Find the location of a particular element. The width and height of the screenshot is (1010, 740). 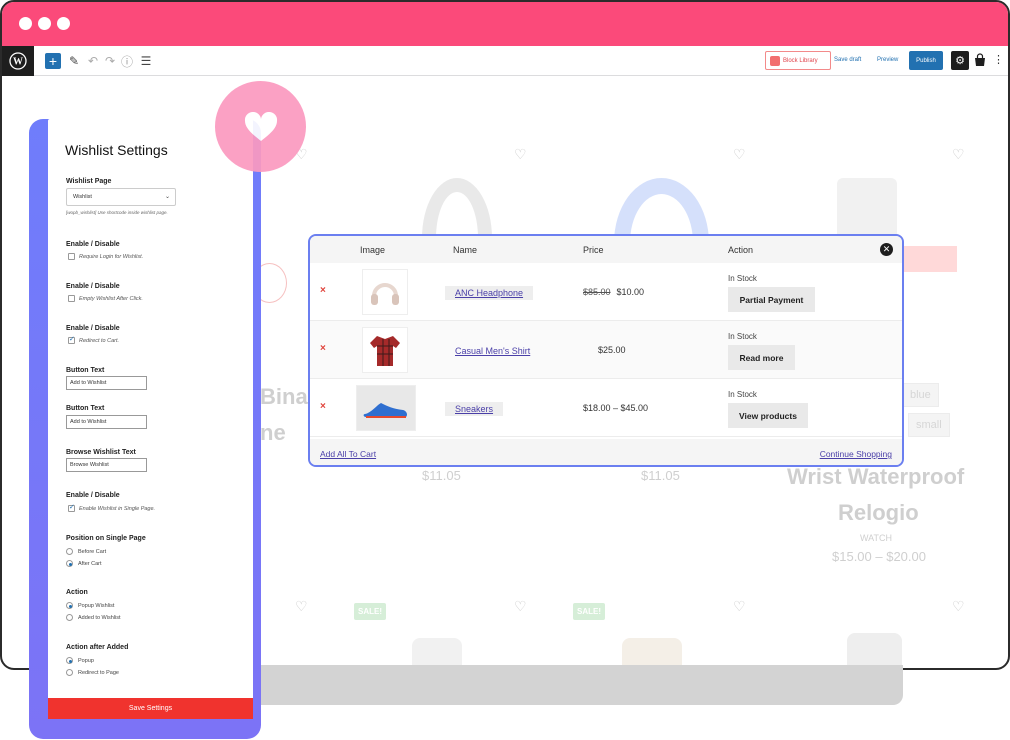

option-label: Popup Wishlist is located at coordinates (96, 605).